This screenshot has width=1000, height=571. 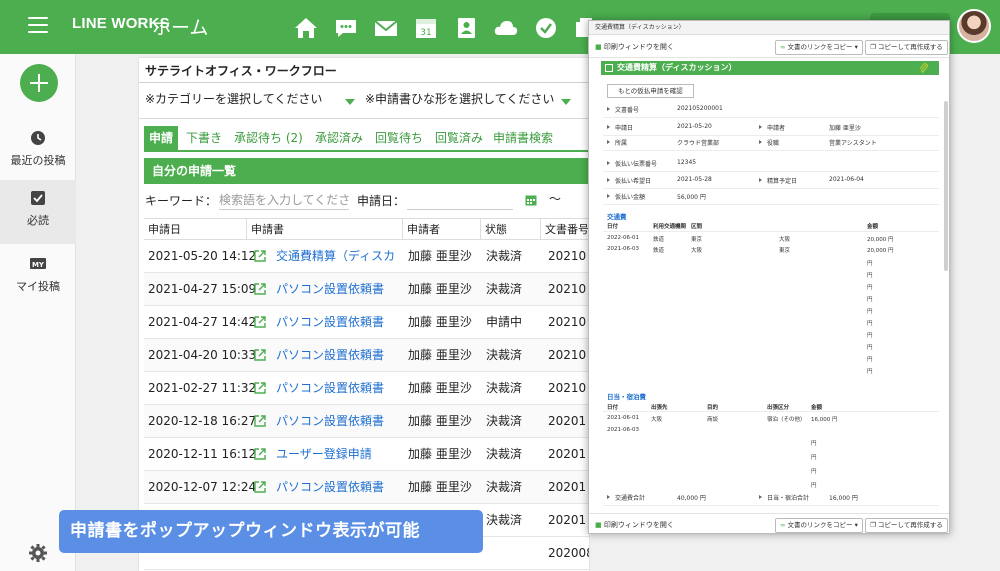 What do you see at coordinates (386, 28) in the screenshot?
I see `mail-icon` at bounding box center [386, 28].